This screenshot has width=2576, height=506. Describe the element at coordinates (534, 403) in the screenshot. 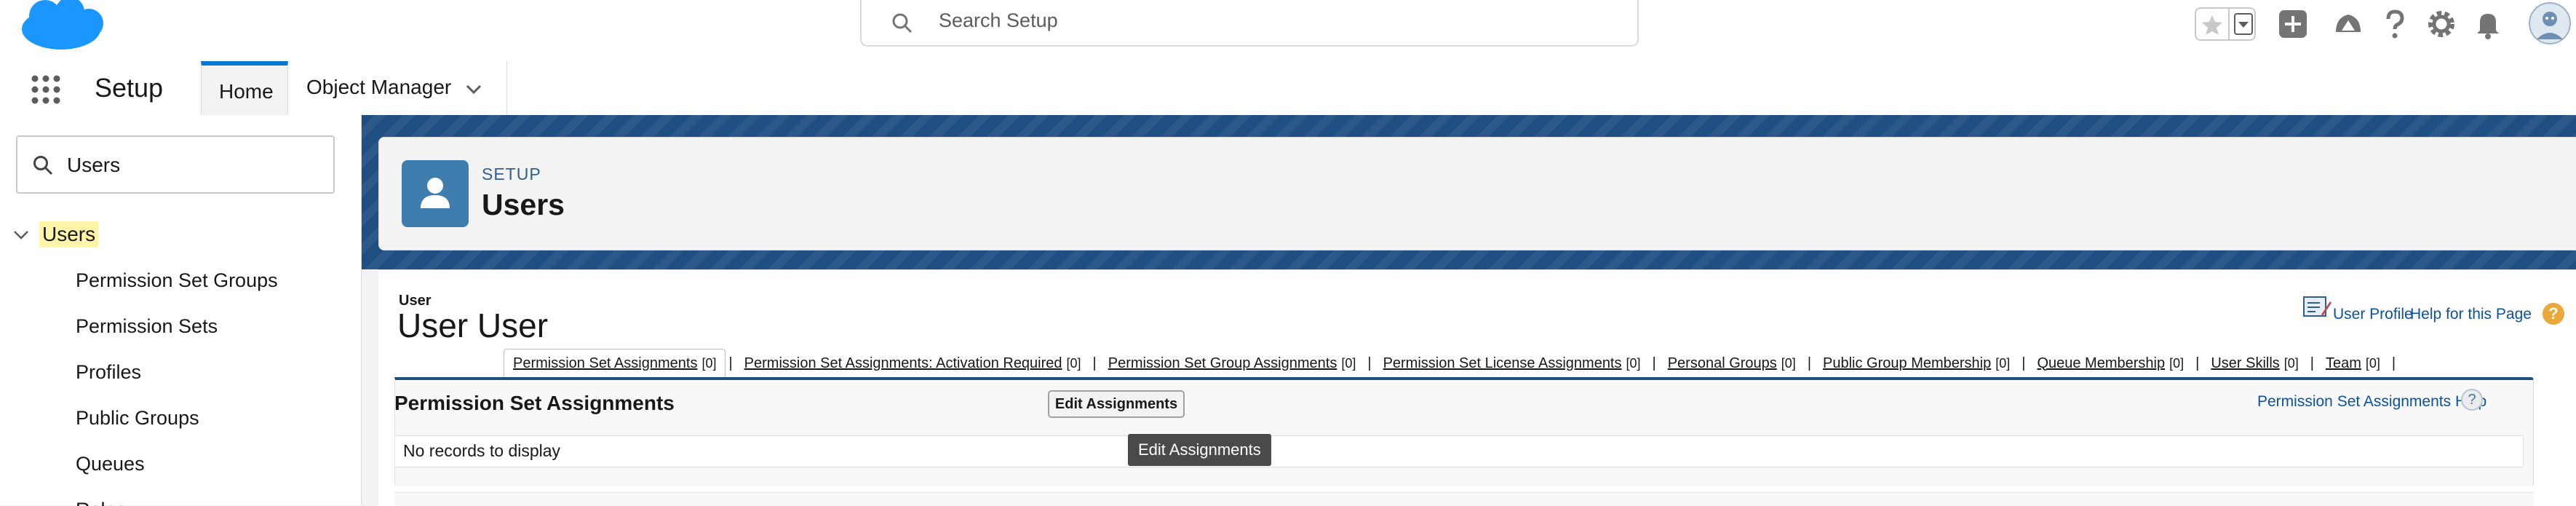

I see `related-list-title: Permission Set Assignments` at that location.